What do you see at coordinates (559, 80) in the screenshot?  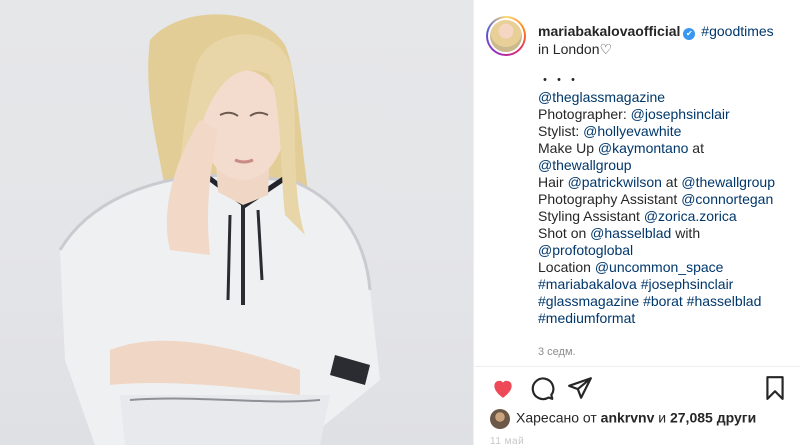 I see `caption-text: ・・・` at bounding box center [559, 80].